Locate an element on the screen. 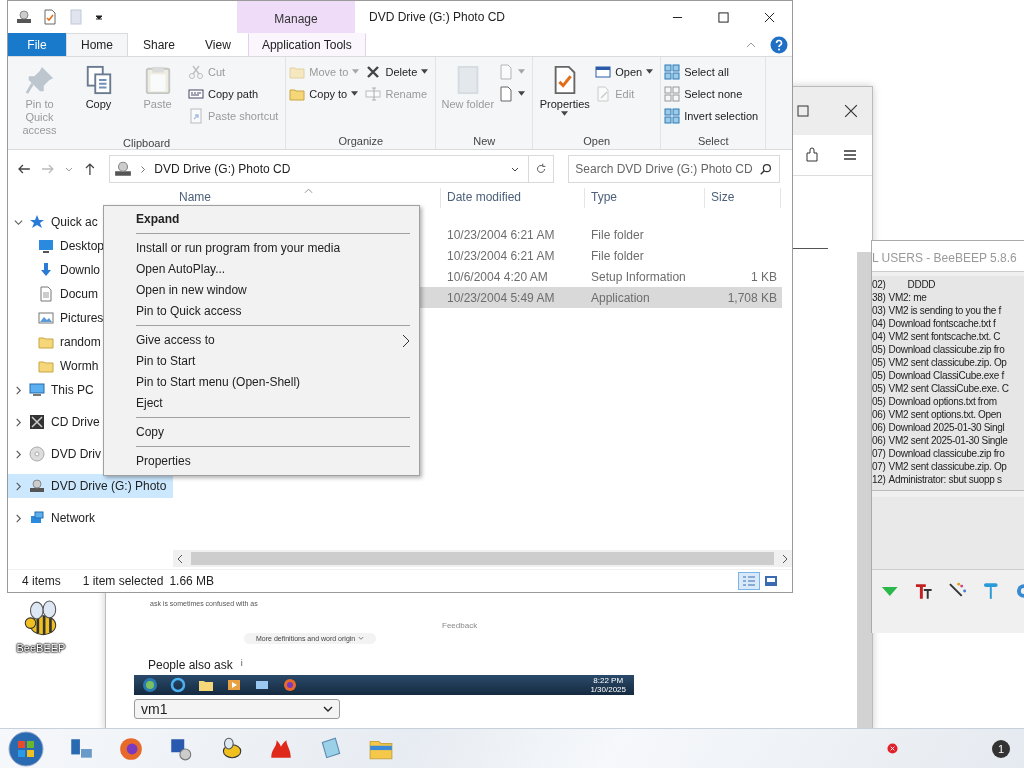  sort-caret-icon is located at coordinates (308, 191).